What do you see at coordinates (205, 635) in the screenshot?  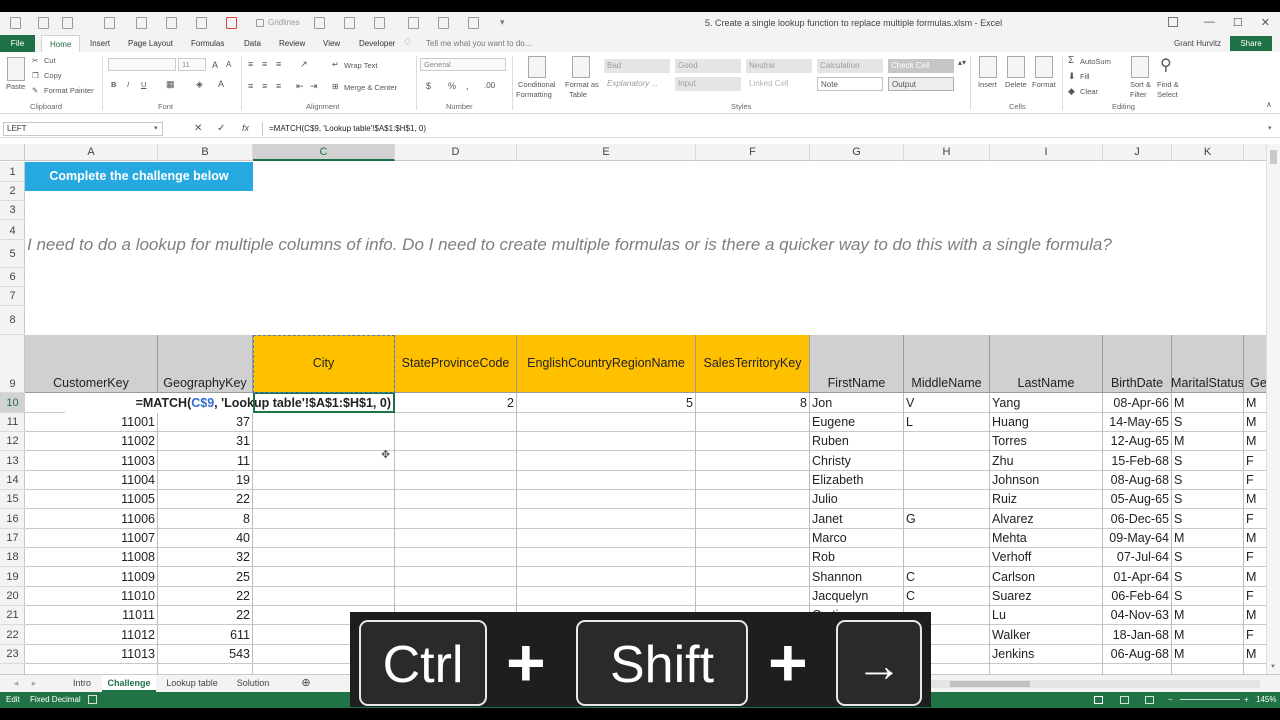 I see `table-cell: 611` at bounding box center [205, 635].